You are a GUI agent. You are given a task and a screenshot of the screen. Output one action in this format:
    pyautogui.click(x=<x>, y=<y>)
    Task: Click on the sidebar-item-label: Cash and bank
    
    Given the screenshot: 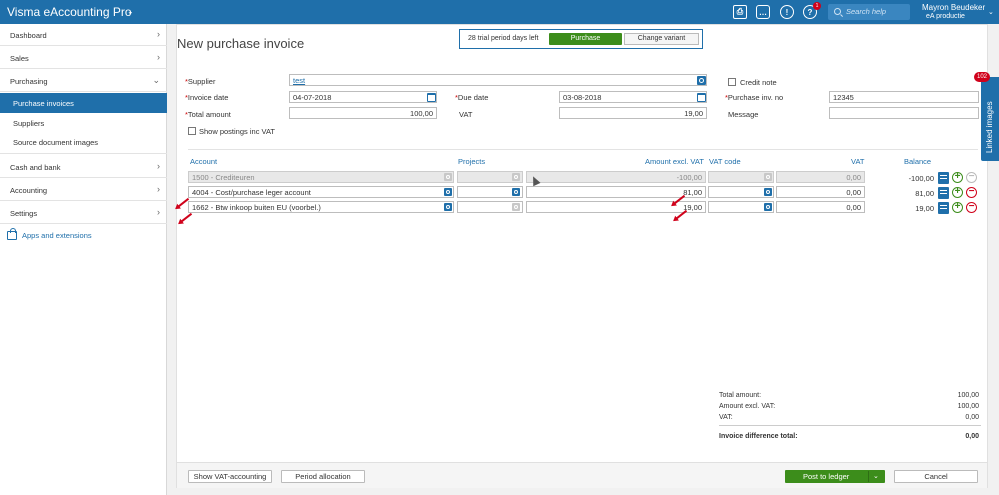 What is the action you would take?
    pyautogui.click(x=35, y=167)
    